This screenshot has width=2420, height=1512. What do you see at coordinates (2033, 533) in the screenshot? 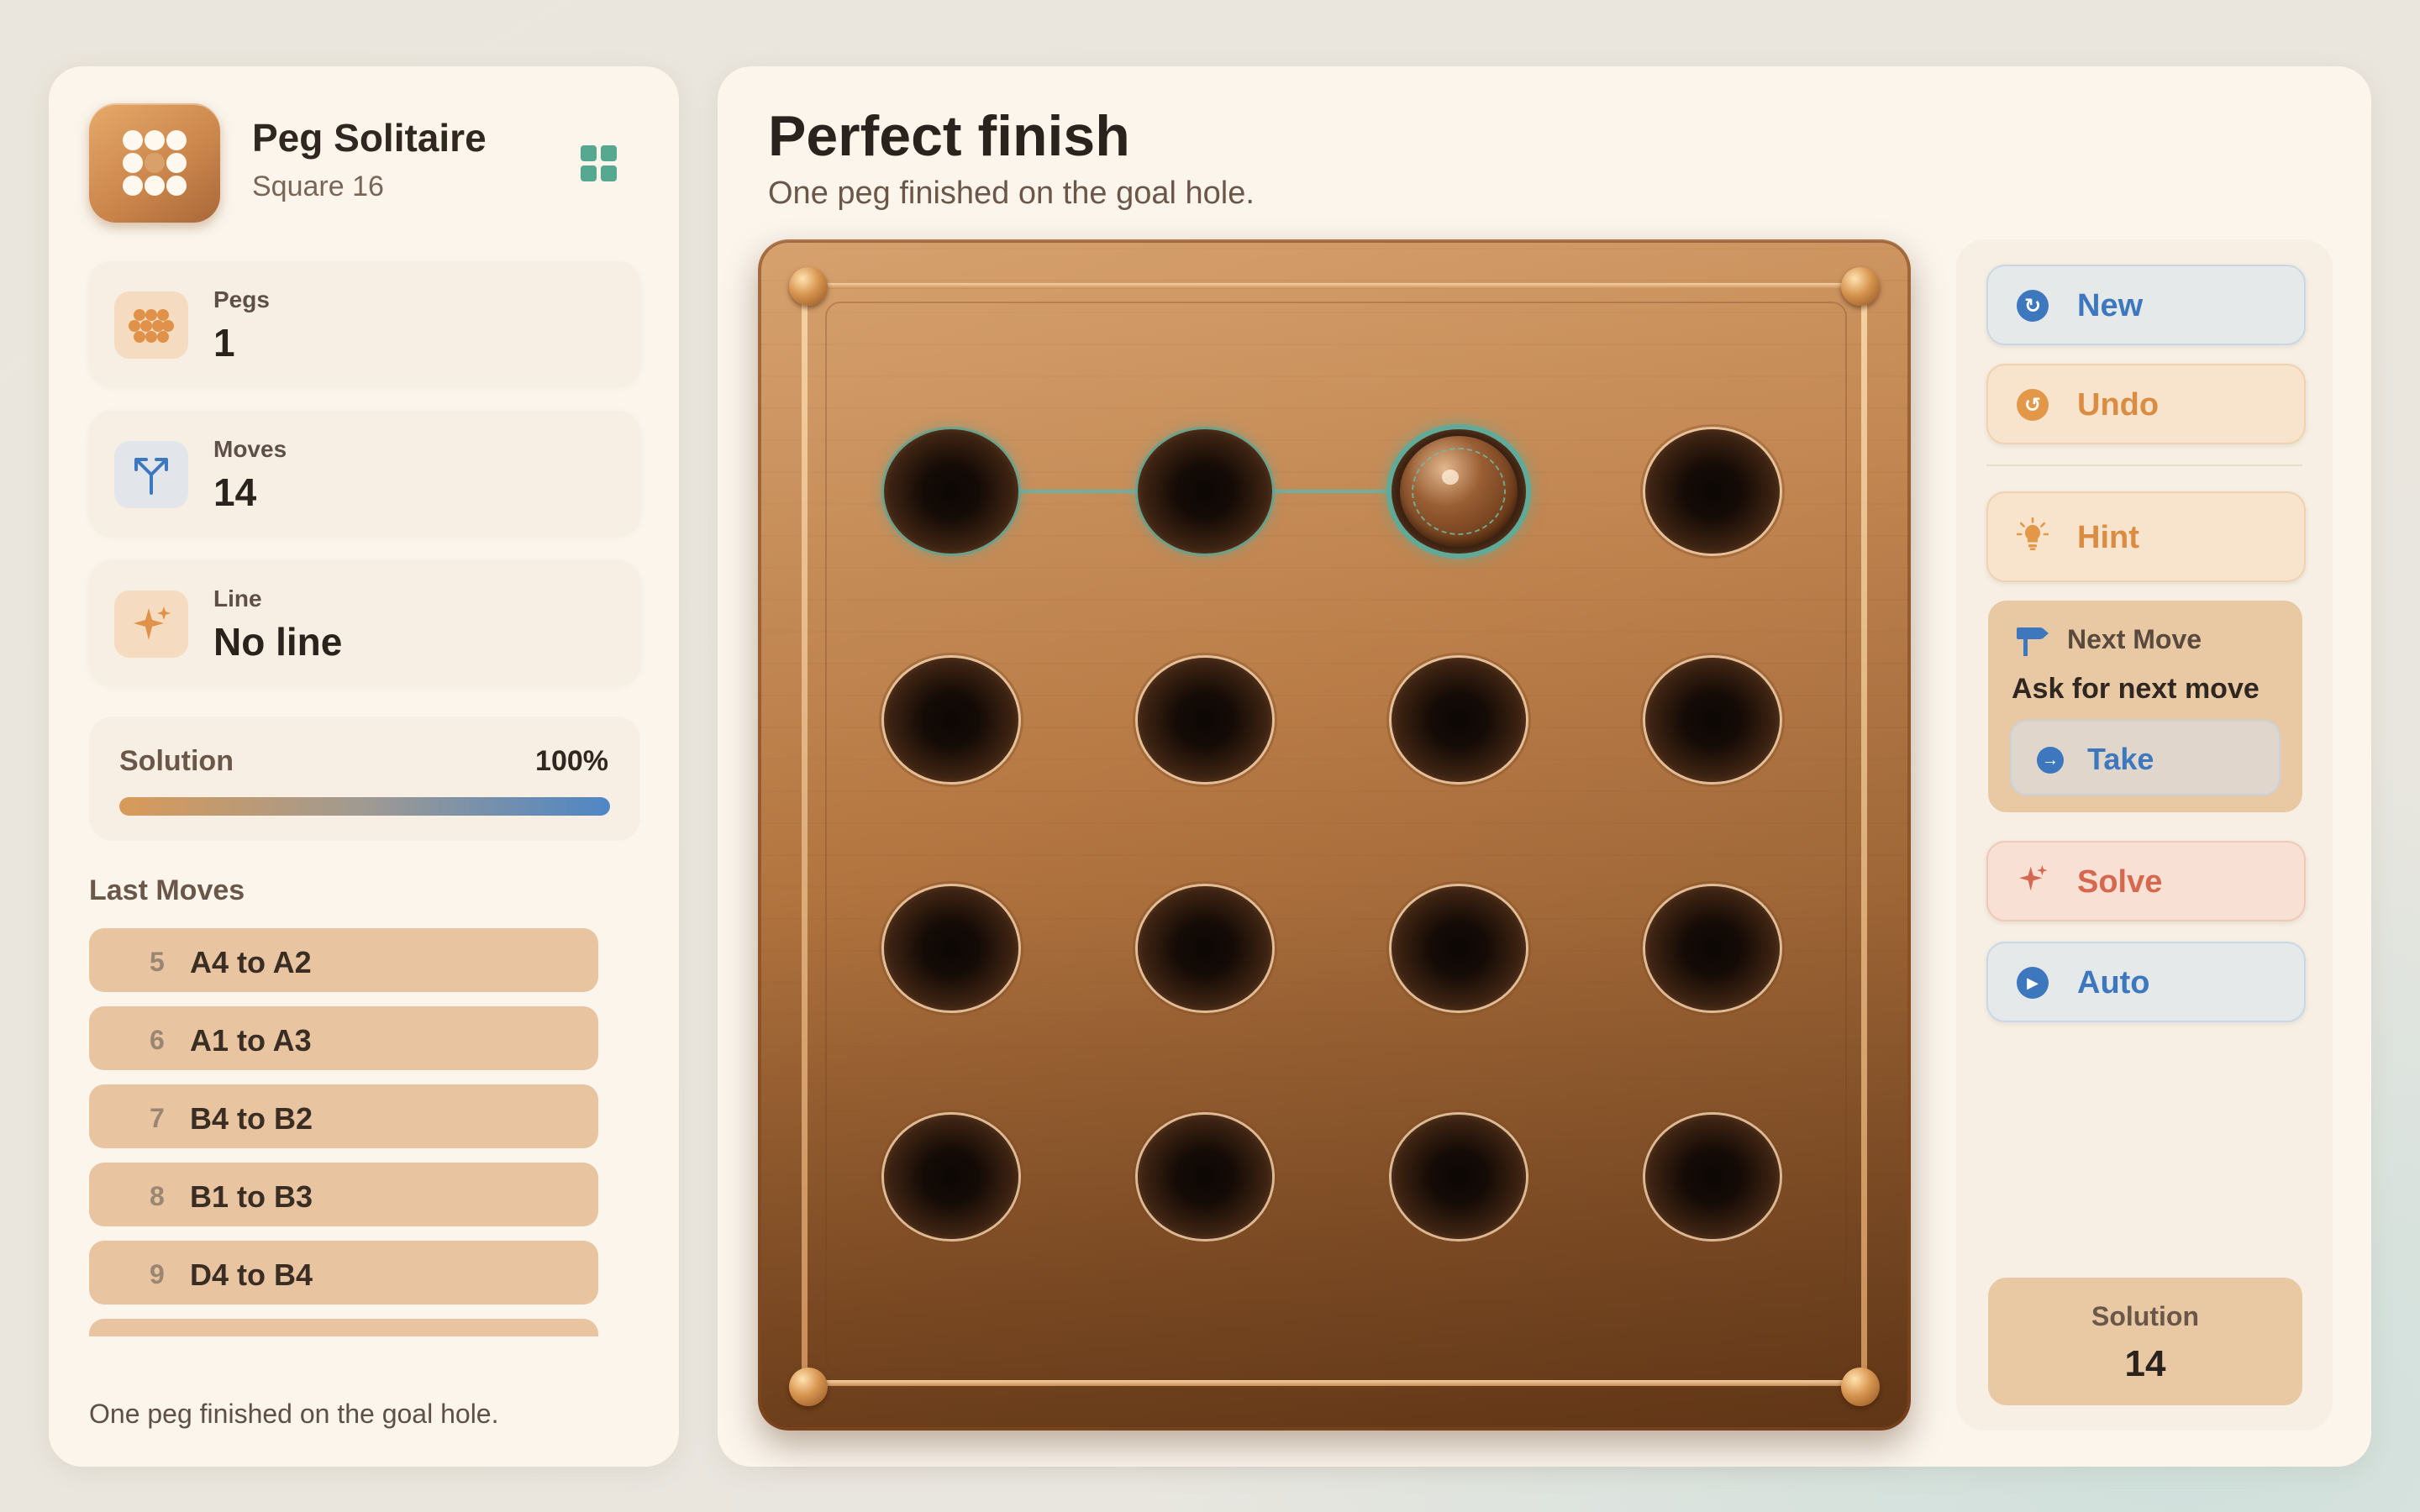
I see `lightbulb-icon` at bounding box center [2033, 533].